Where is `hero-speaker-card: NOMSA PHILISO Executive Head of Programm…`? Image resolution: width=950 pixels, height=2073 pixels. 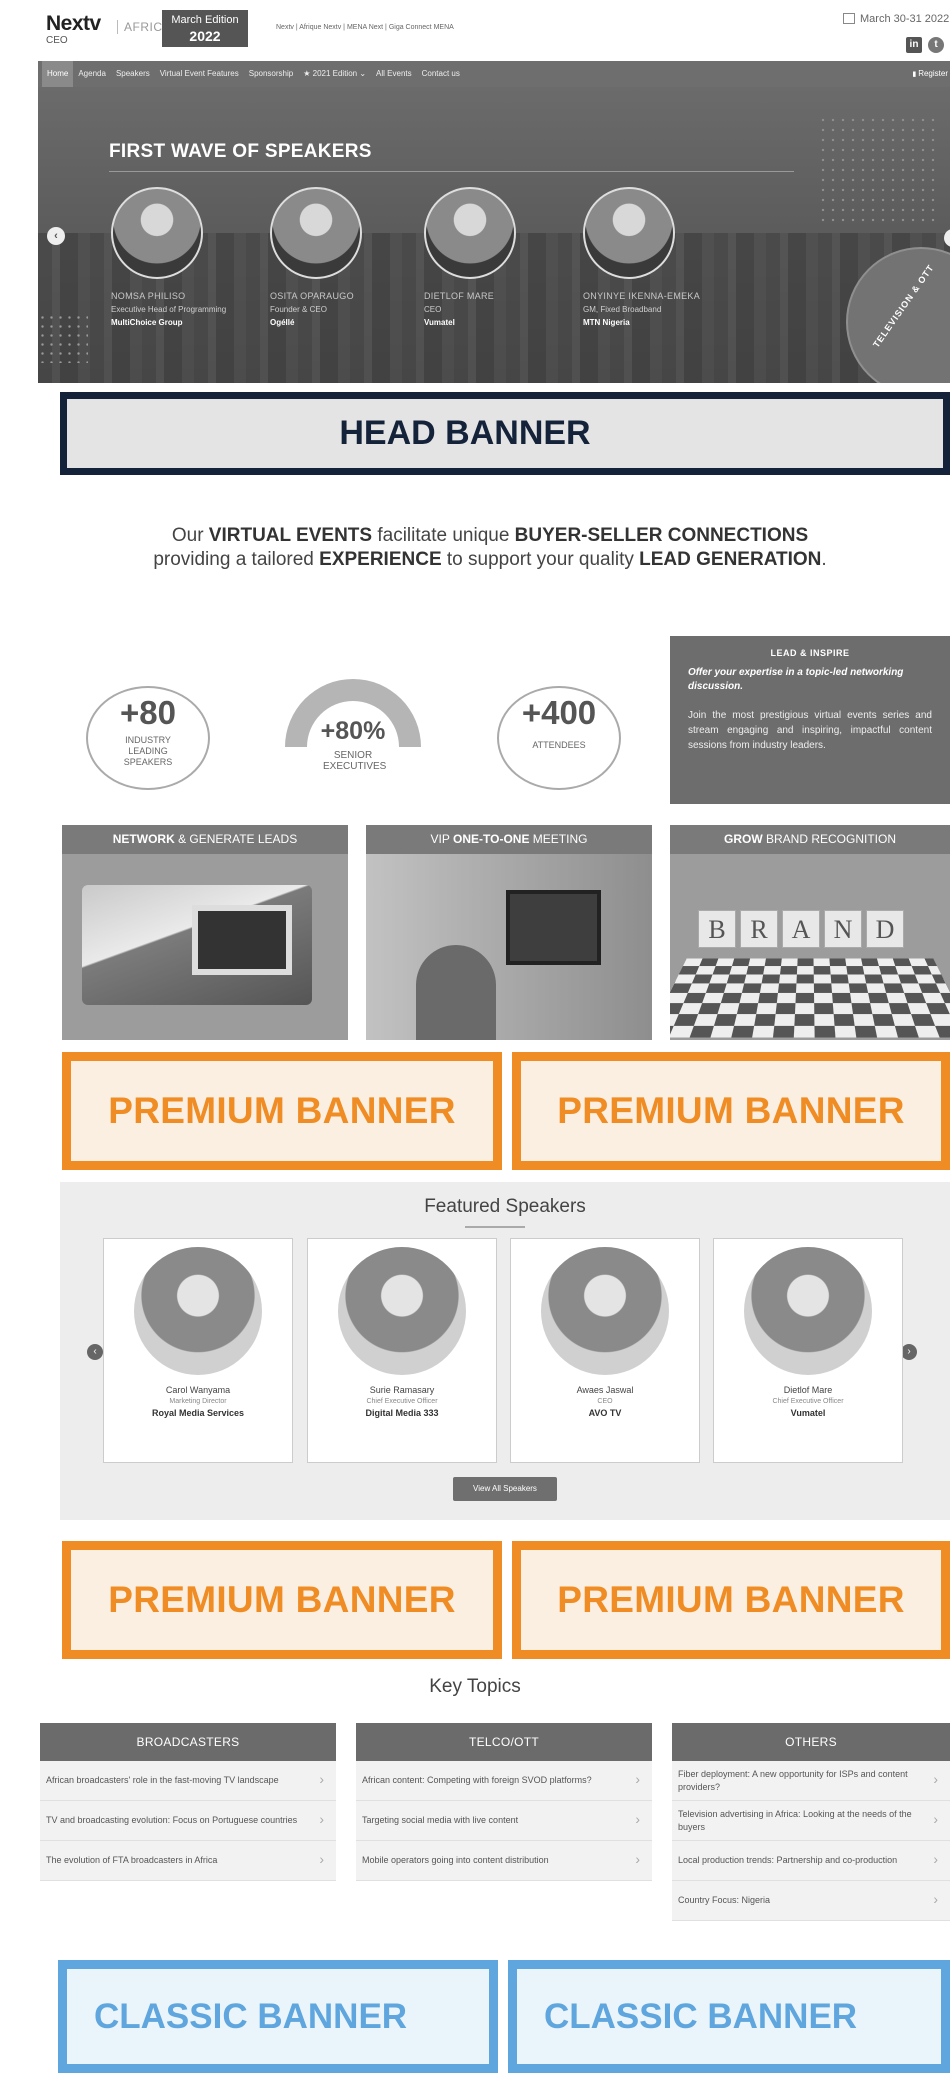 hero-speaker-card: NOMSA PHILISO Executive Head of Programm… is located at coordinates (185, 257).